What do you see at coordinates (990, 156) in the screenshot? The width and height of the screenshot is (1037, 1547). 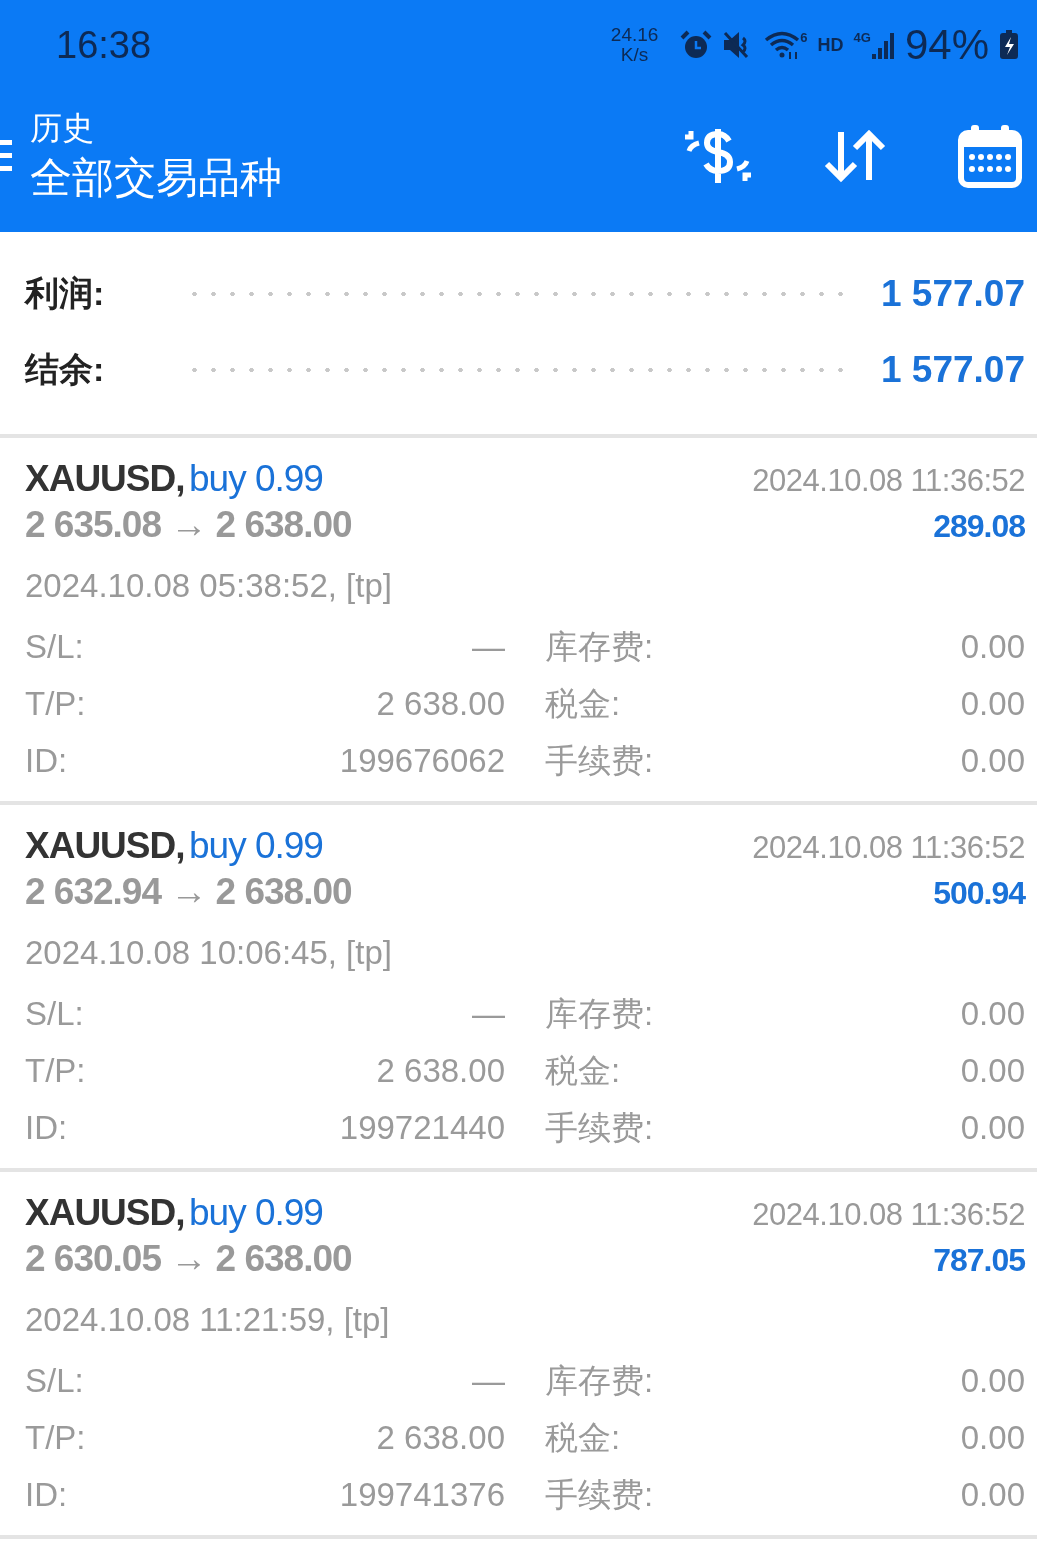 I see `calendar-icon` at bounding box center [990, 156].